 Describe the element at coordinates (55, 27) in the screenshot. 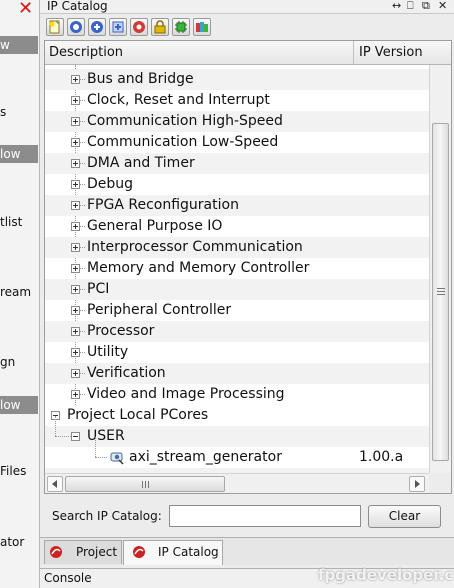

I see `new-icon` at that location.